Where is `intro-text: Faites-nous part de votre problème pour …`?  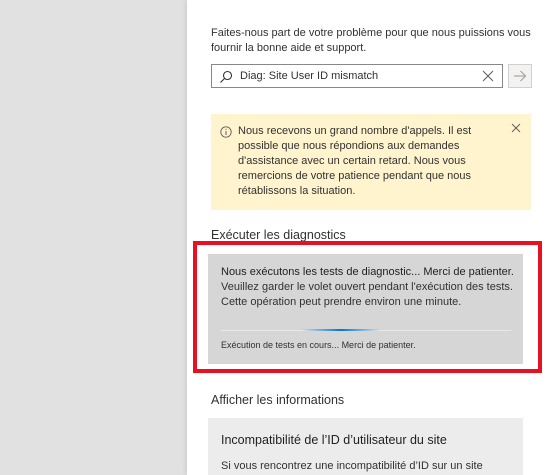
intro-text: Faites-nous part de votre problème pour … is located at coordinates (371, 40).